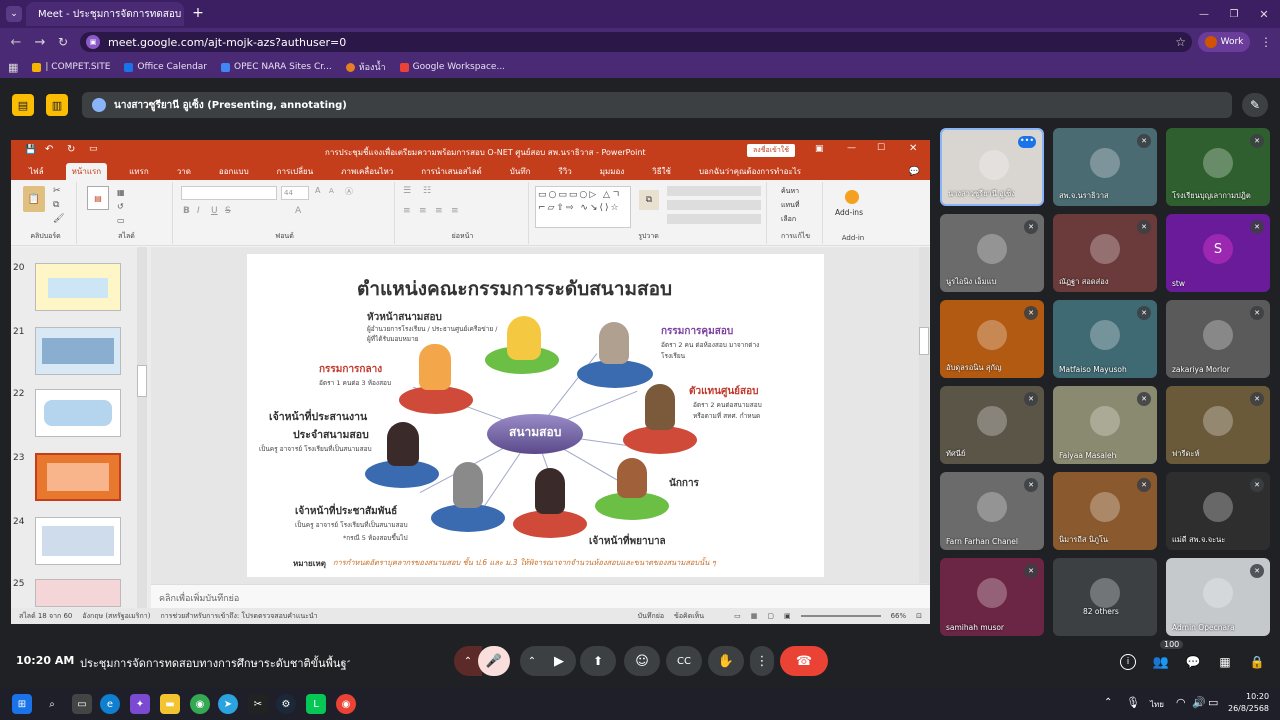  I want to click on activity-icon: ▥, so click(57, 105).